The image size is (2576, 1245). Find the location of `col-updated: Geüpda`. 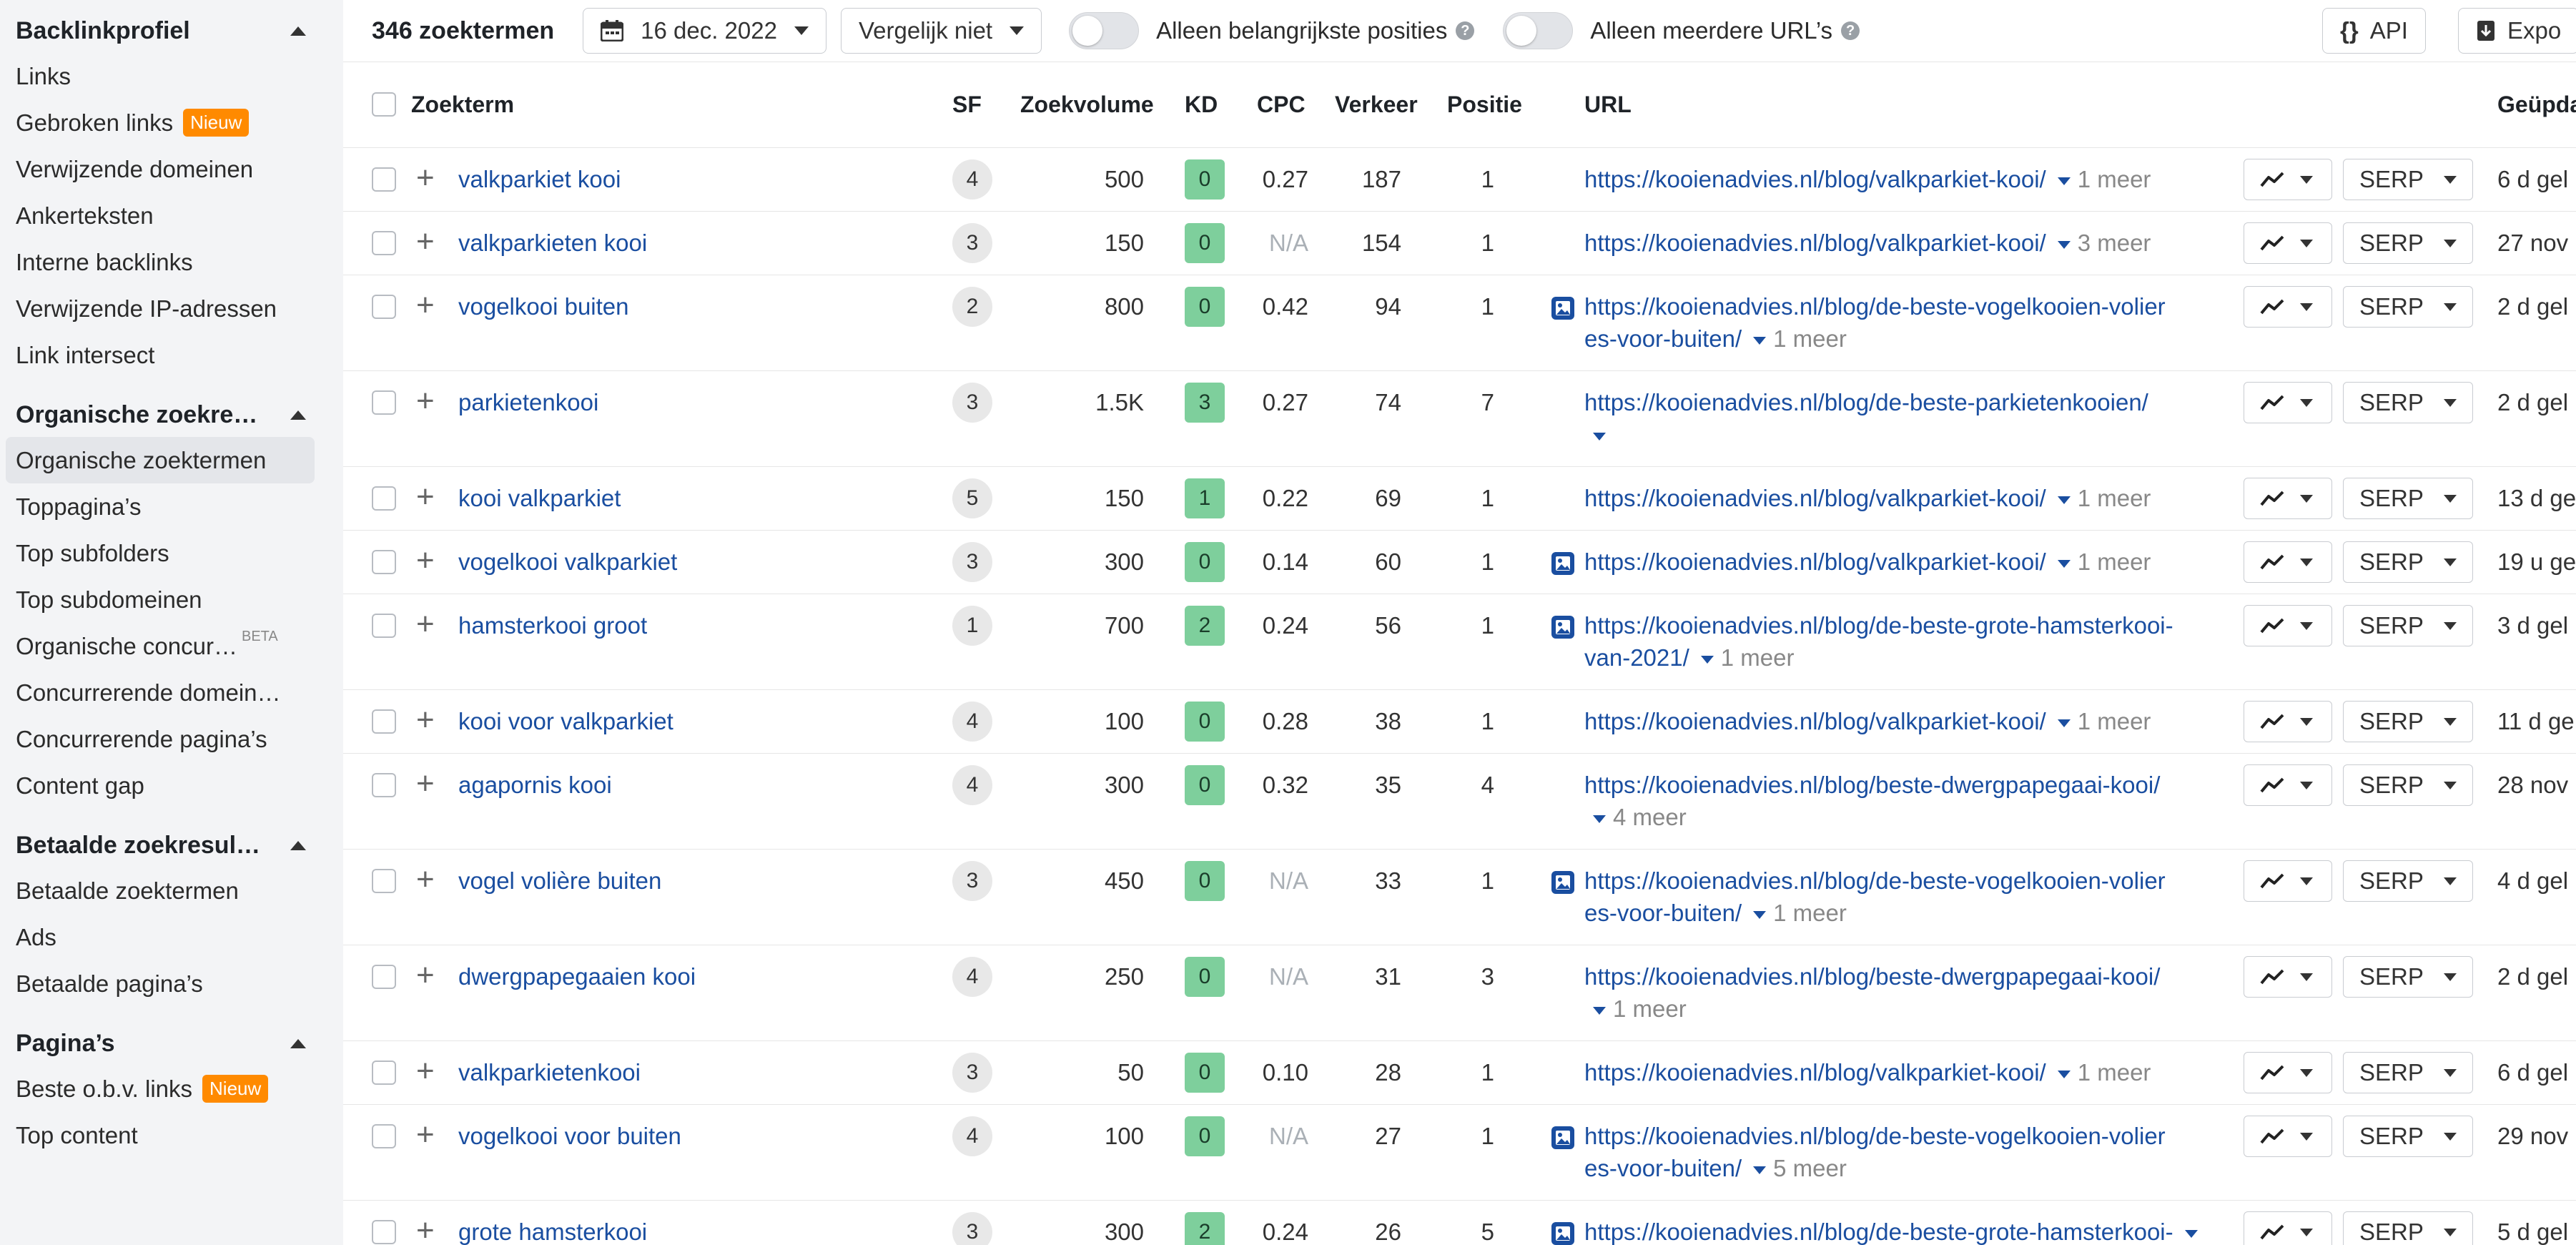

col-updated: Geüpda is located at coordinates (2536, 105).